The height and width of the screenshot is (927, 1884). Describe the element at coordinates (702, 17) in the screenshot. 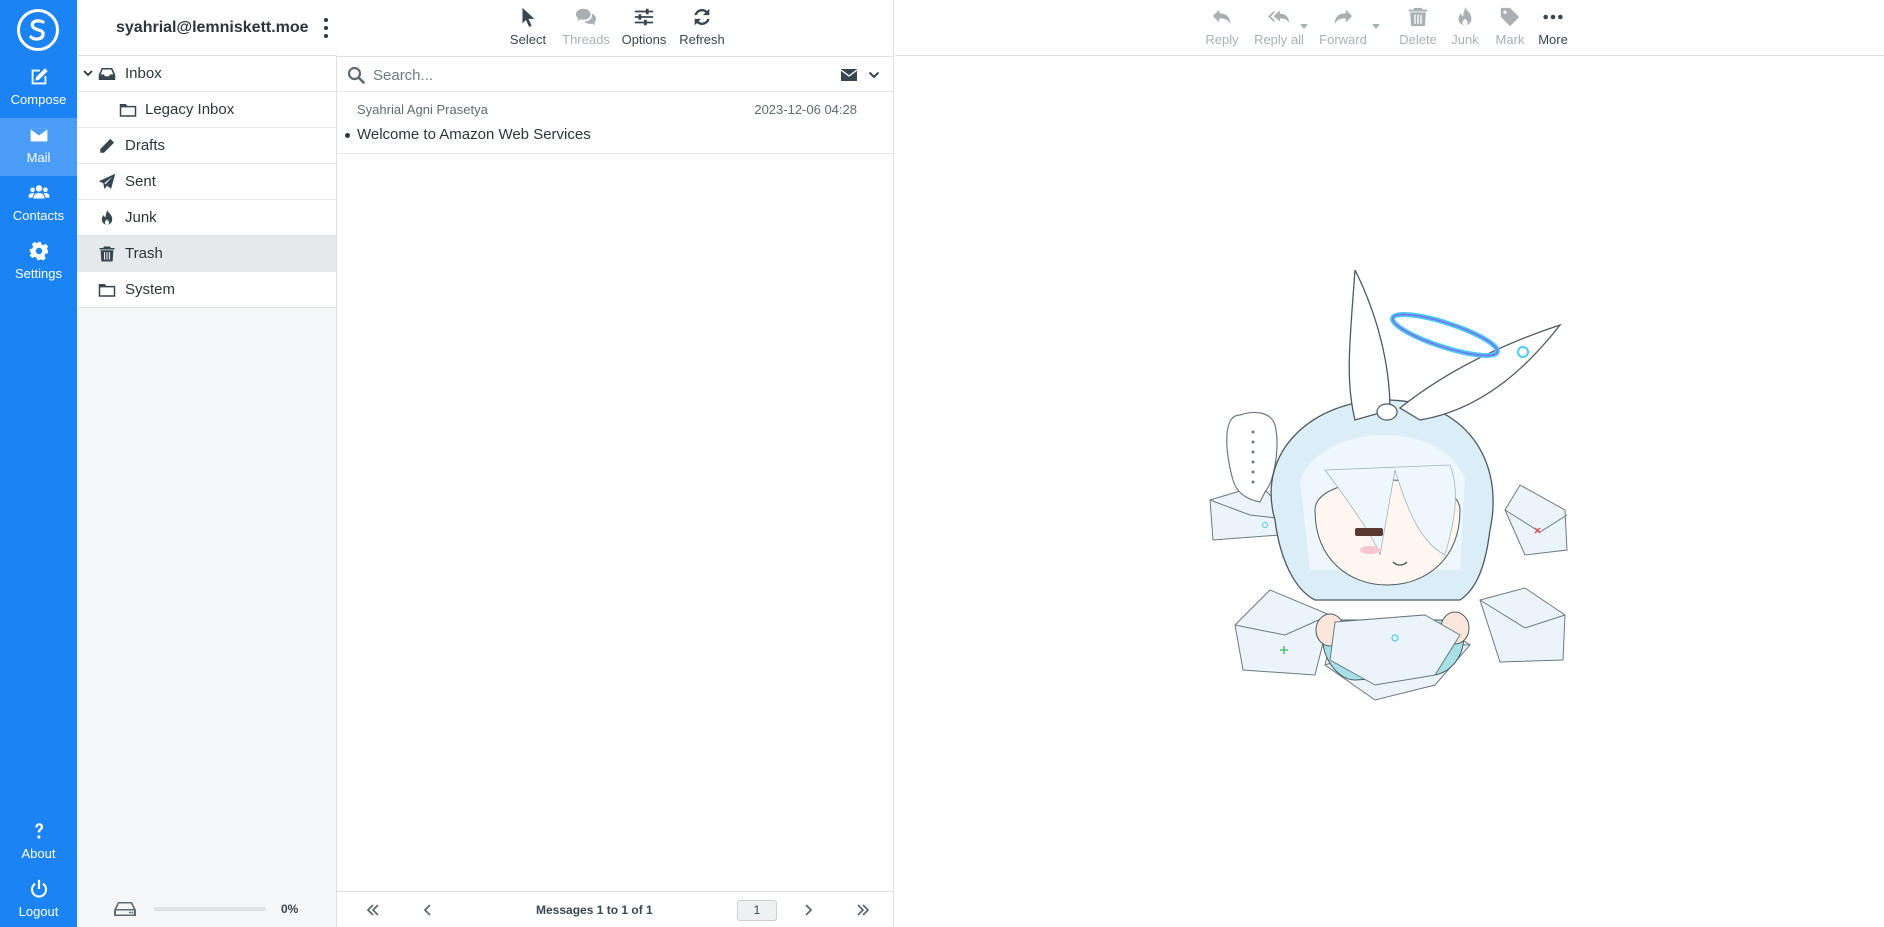

I see `refresh-icon` at that location.